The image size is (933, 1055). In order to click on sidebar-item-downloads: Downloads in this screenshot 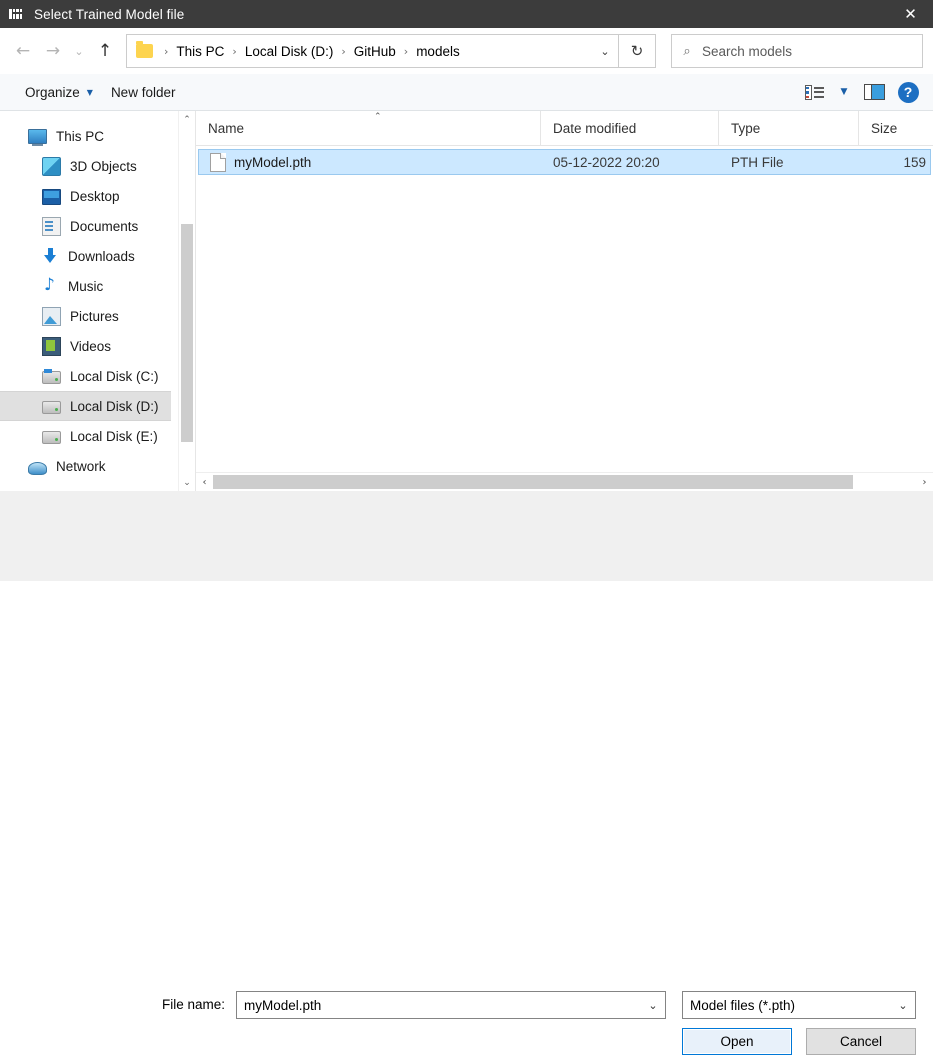, I will do `click(85, 256)`.